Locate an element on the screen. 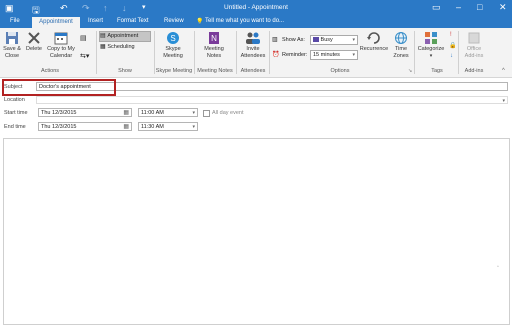 The height and width of the screenshot is (327, 512). attendees-icon is located at coordinates (253, 38).